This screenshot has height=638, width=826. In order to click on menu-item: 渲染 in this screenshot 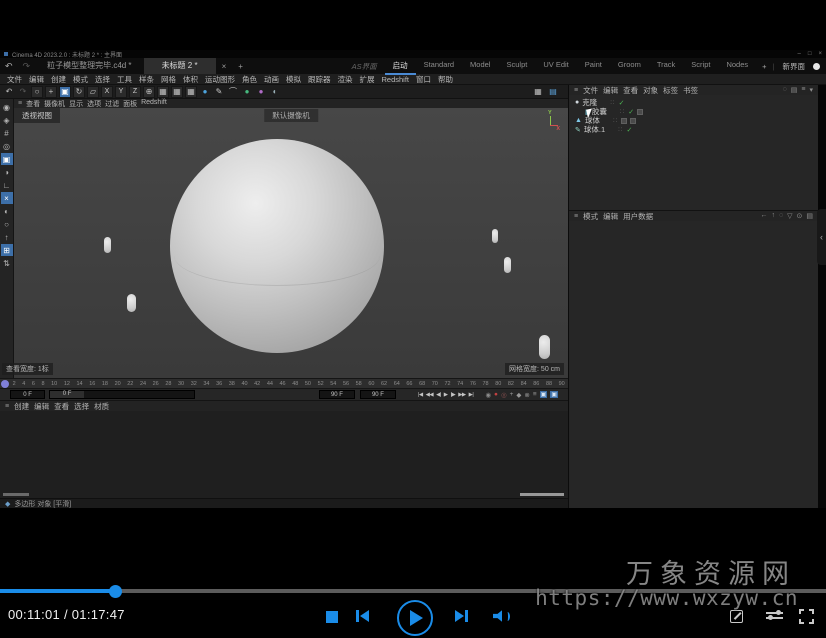, I will do `click(345, 79)`.